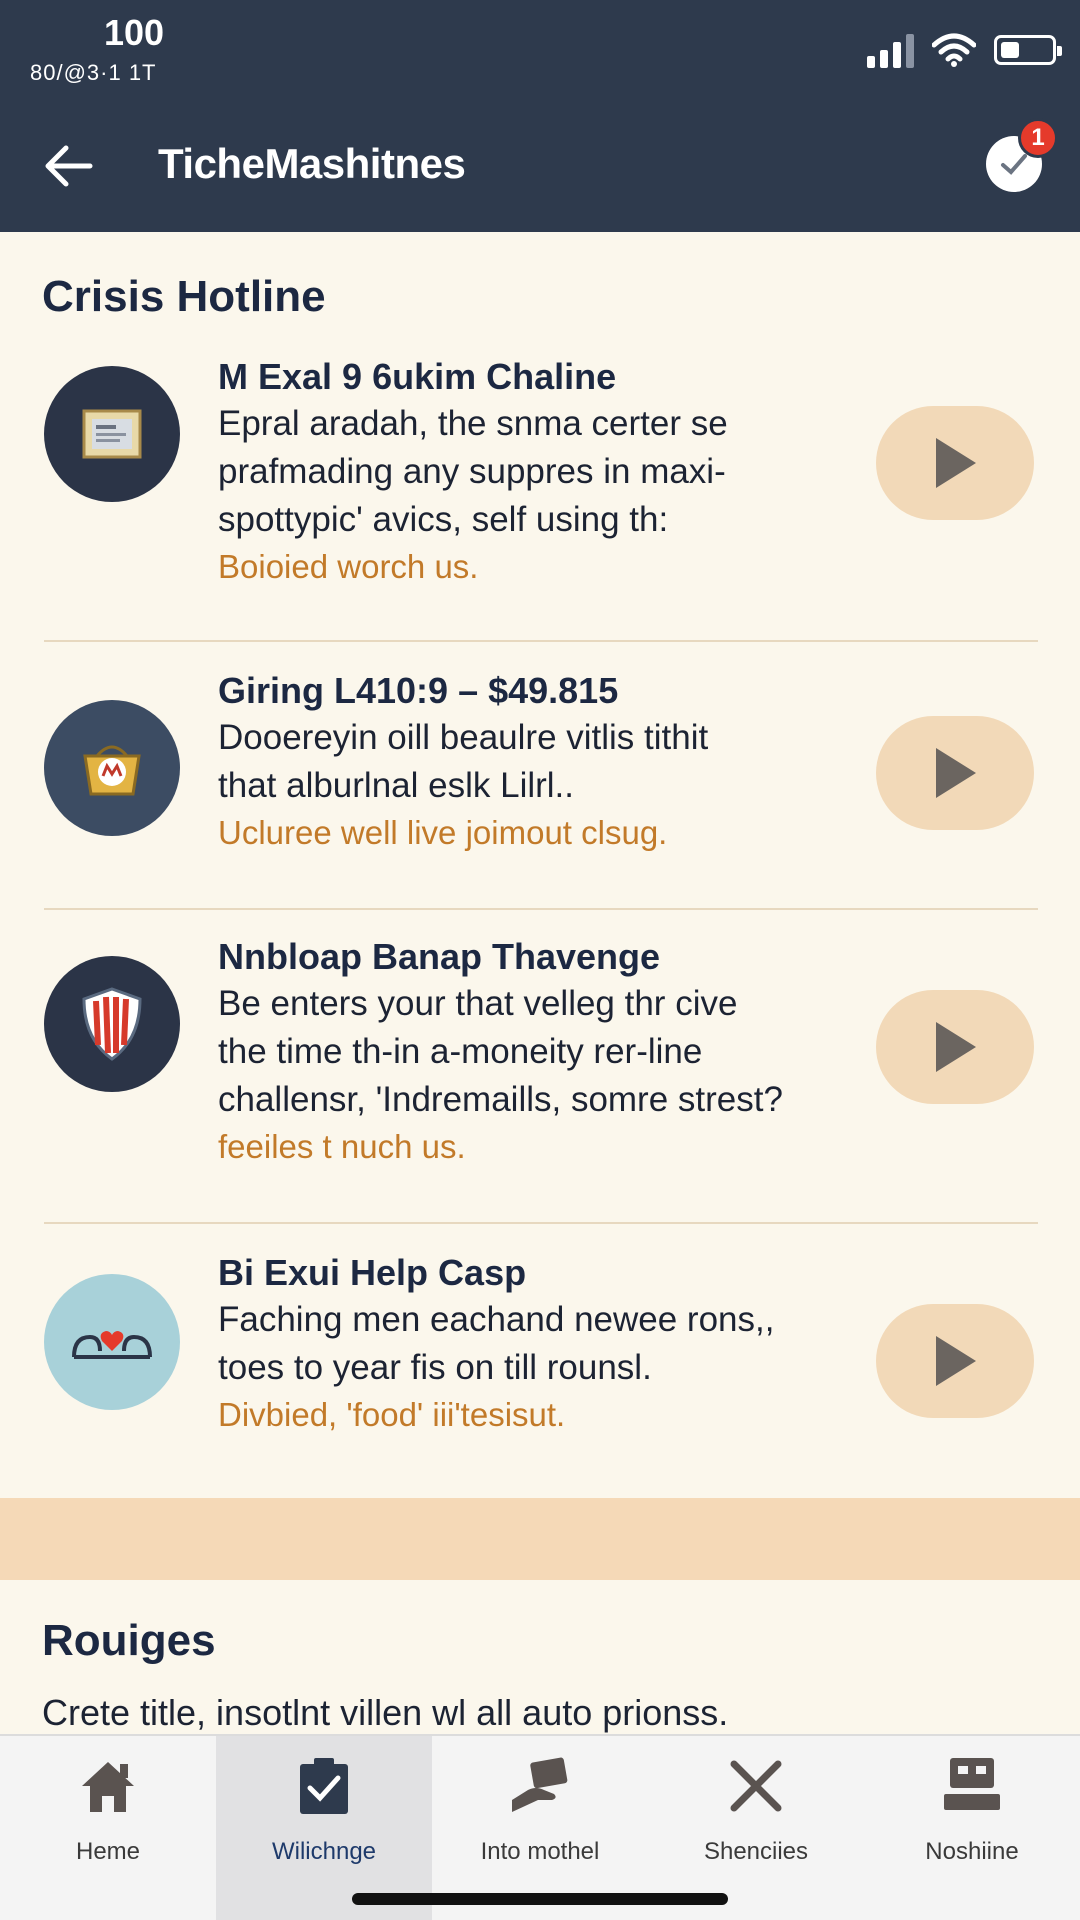 This screenshot has height=1920, width=1080. Describe the element at coordinates (97, 49) in the screenshot. I see `status-bar-left: 100 80/@3·1 1T` at that location.